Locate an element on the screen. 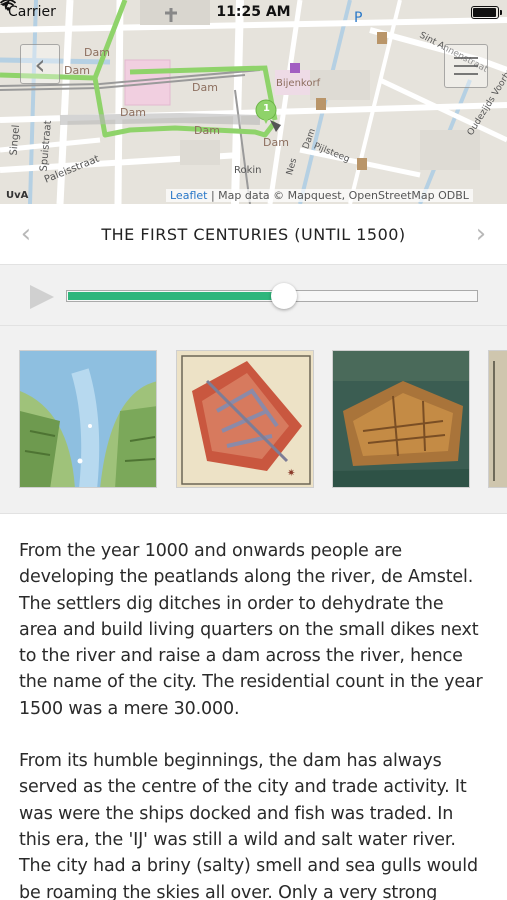 This screenshot has width=507, height=900. audio-progress-fill is located at coordinates (176, 296).